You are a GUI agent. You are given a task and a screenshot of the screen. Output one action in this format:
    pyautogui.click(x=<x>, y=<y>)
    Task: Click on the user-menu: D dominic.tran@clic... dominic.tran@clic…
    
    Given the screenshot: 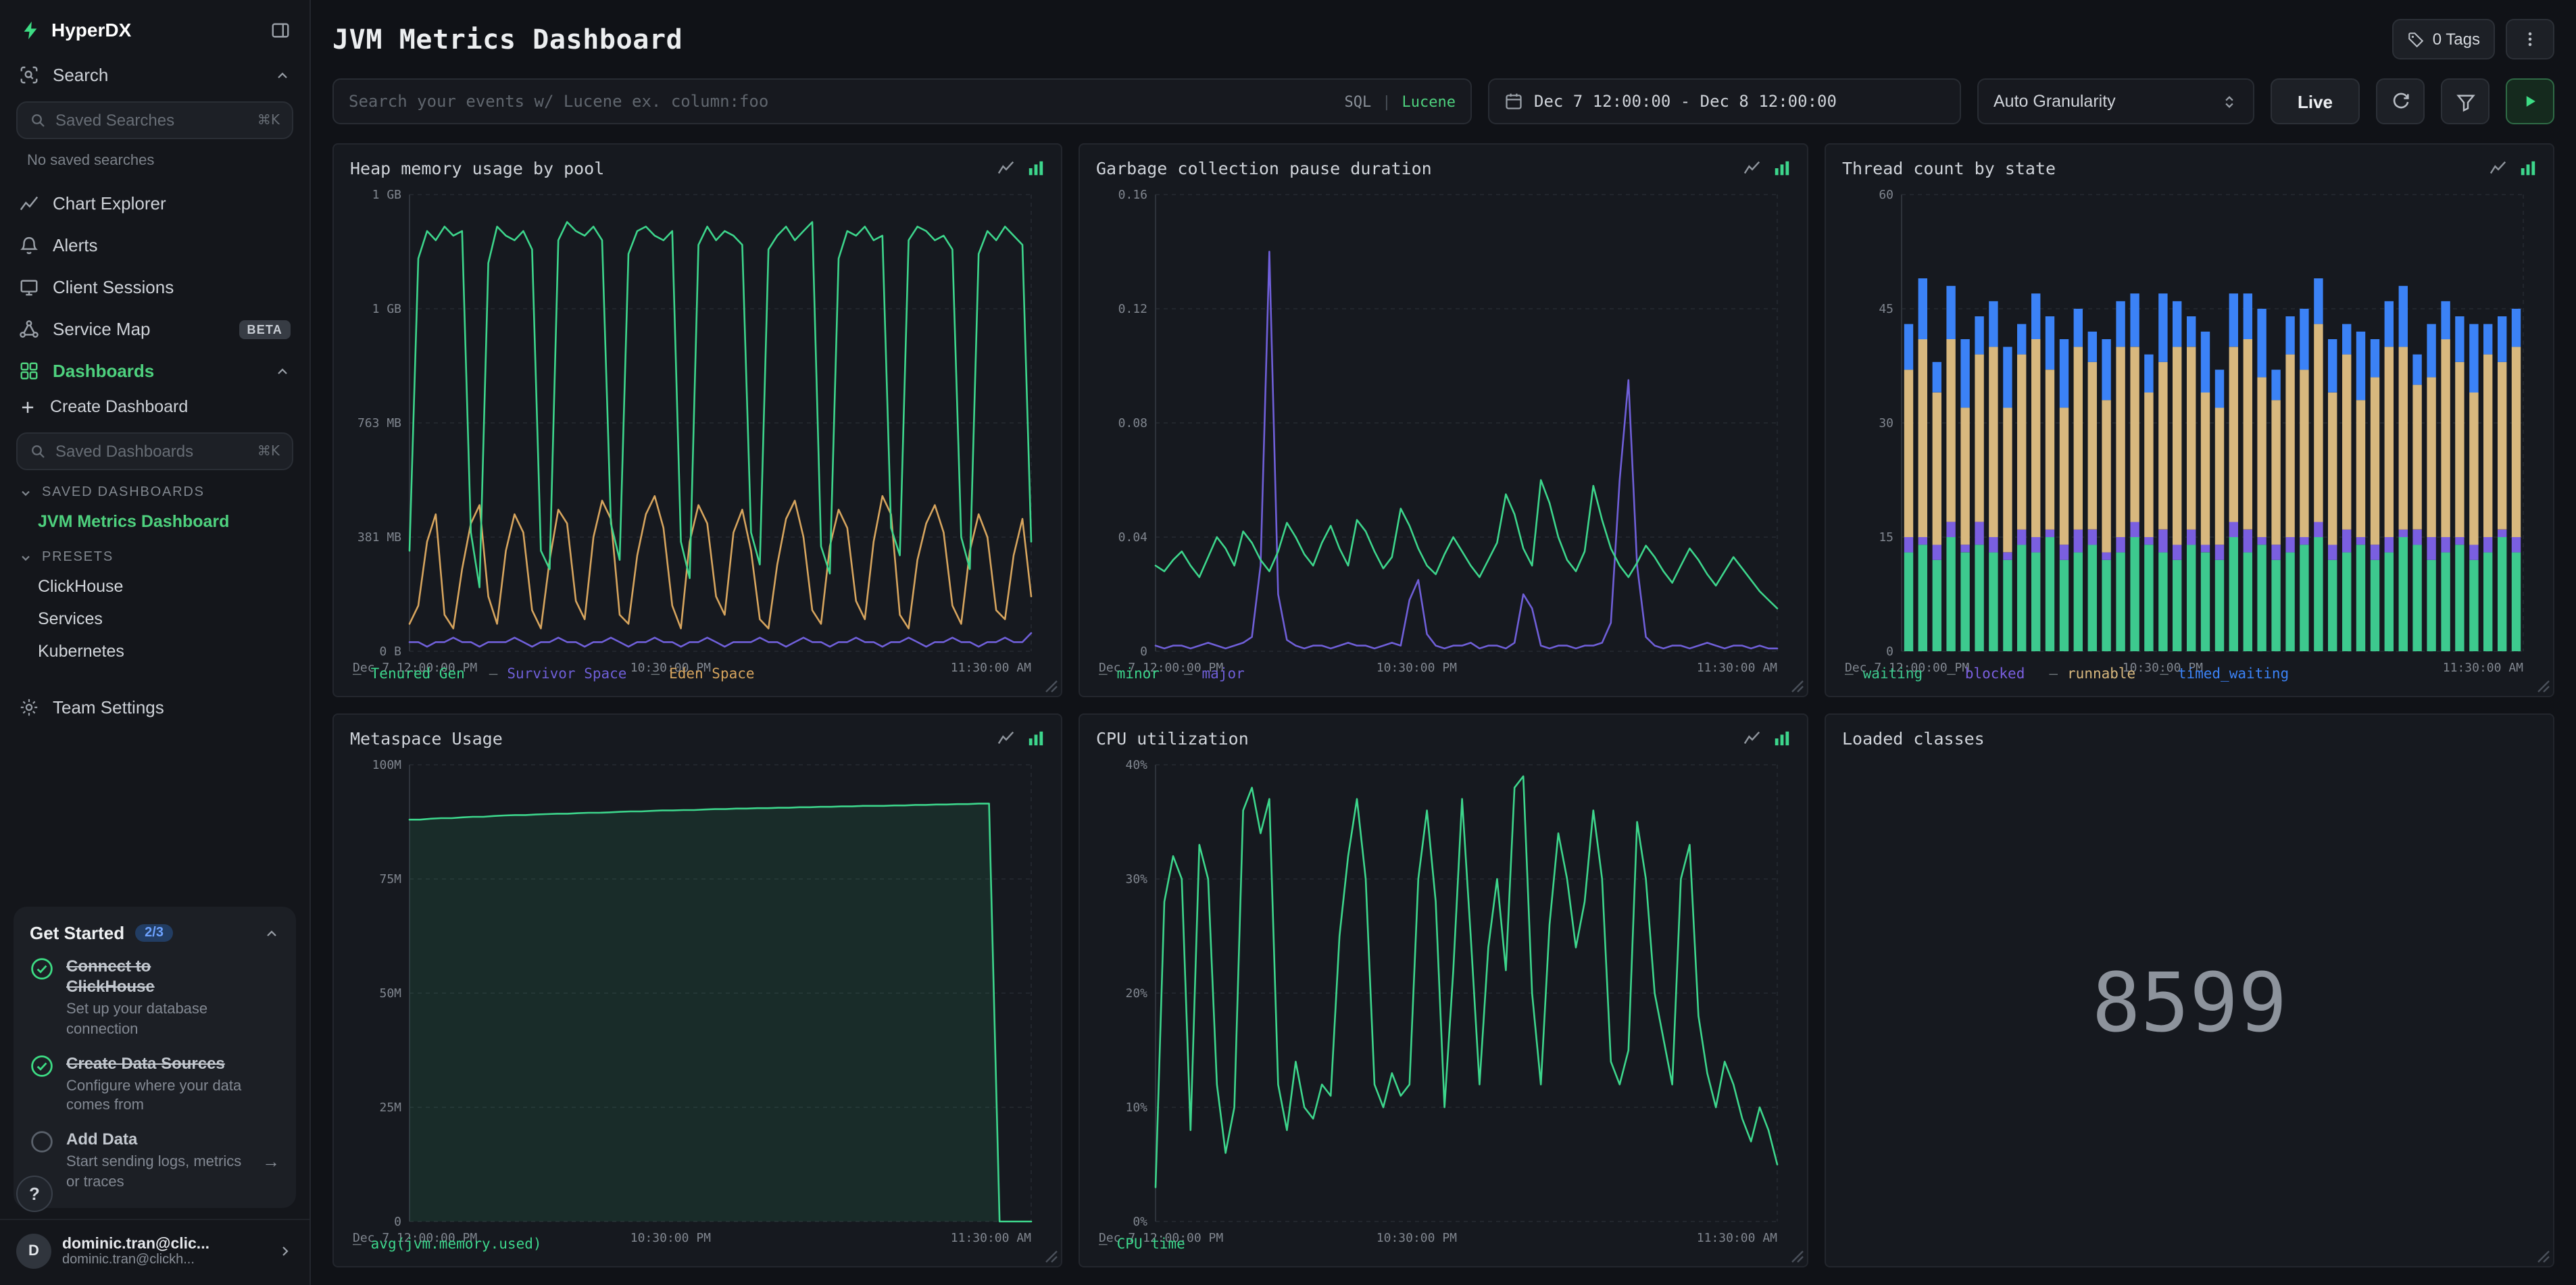 What is the action you would take?
    pyautogui.click(x=155, y=1252)
    